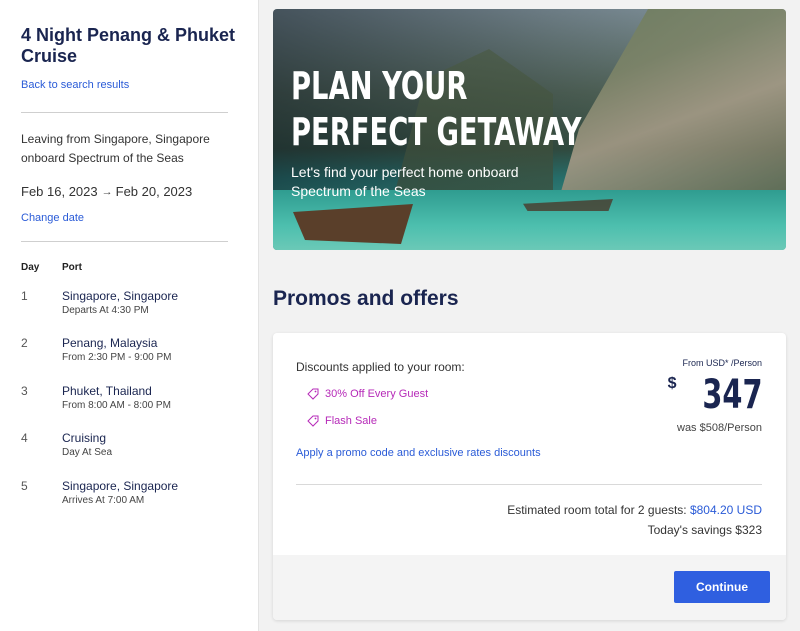 The height and width of the screenshot is (631, 800). I want to click on itinerary-day: 4, so click(24, 438).